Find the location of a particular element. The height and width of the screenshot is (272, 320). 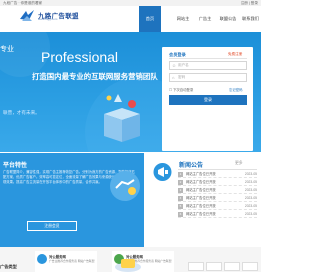

remember-me-label: 下次自动登录 is located at coordinates (183, 90).